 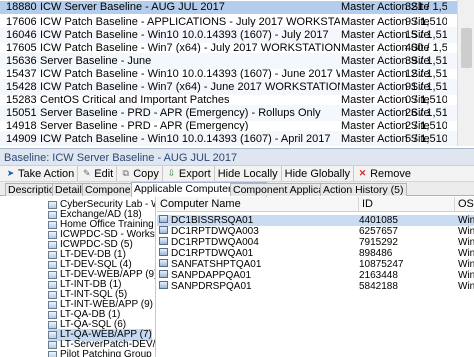 What do you see at coordinates (107, 353) in the screenshot?
I see `tree-item-label: Pilot Patching Group (0)` at bounding box center [107, 353].